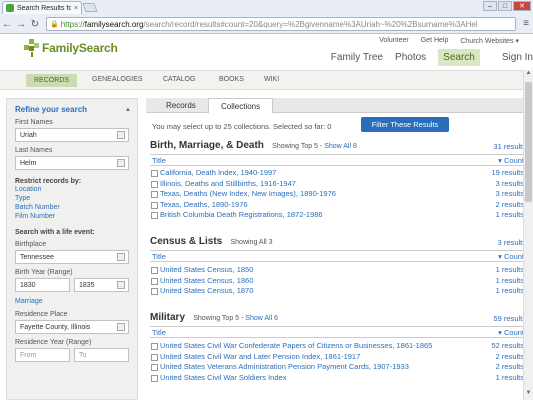 The width and height of the screenshot is (533, 400). Describe the element at coordinates (35, 24) in the screenshot. I see `reload-icon: ↻` at that location.